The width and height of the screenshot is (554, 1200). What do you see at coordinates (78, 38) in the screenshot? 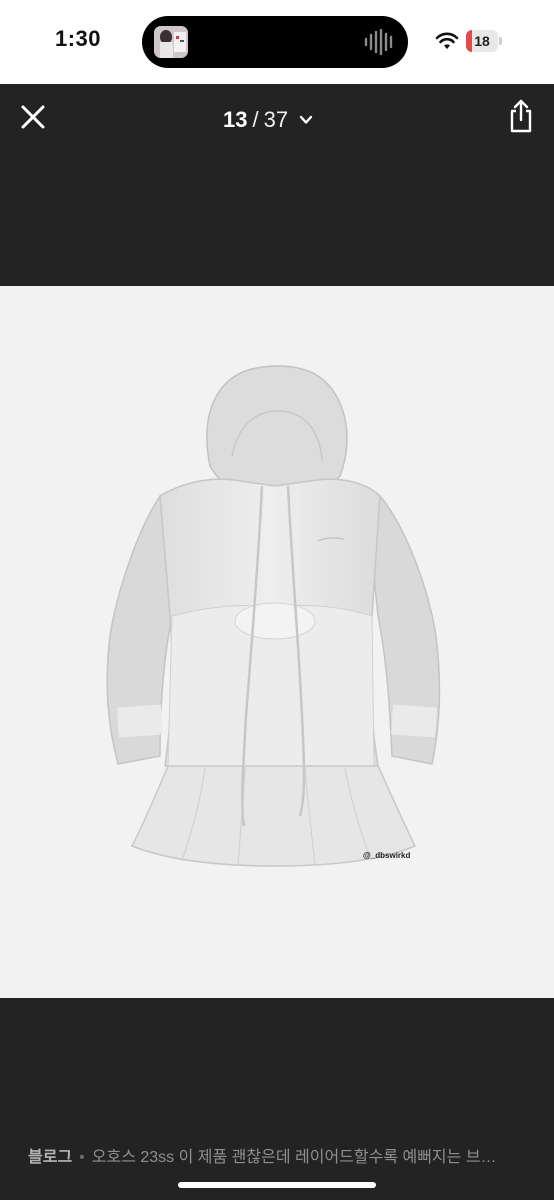
I see `status-time: 1:30` at bounding box center [78, 38].